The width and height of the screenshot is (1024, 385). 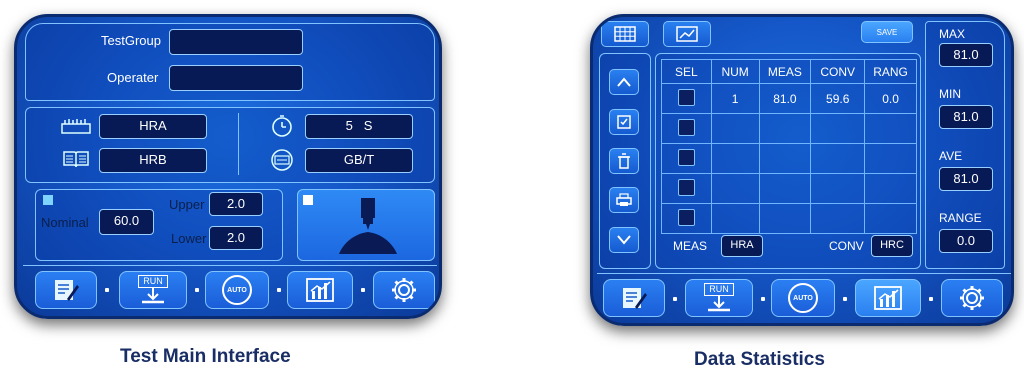 What do you see at coordinates (785, 71) in the screenshot?
I see `col-meas: MEAS` at bounding box center [785, 71].